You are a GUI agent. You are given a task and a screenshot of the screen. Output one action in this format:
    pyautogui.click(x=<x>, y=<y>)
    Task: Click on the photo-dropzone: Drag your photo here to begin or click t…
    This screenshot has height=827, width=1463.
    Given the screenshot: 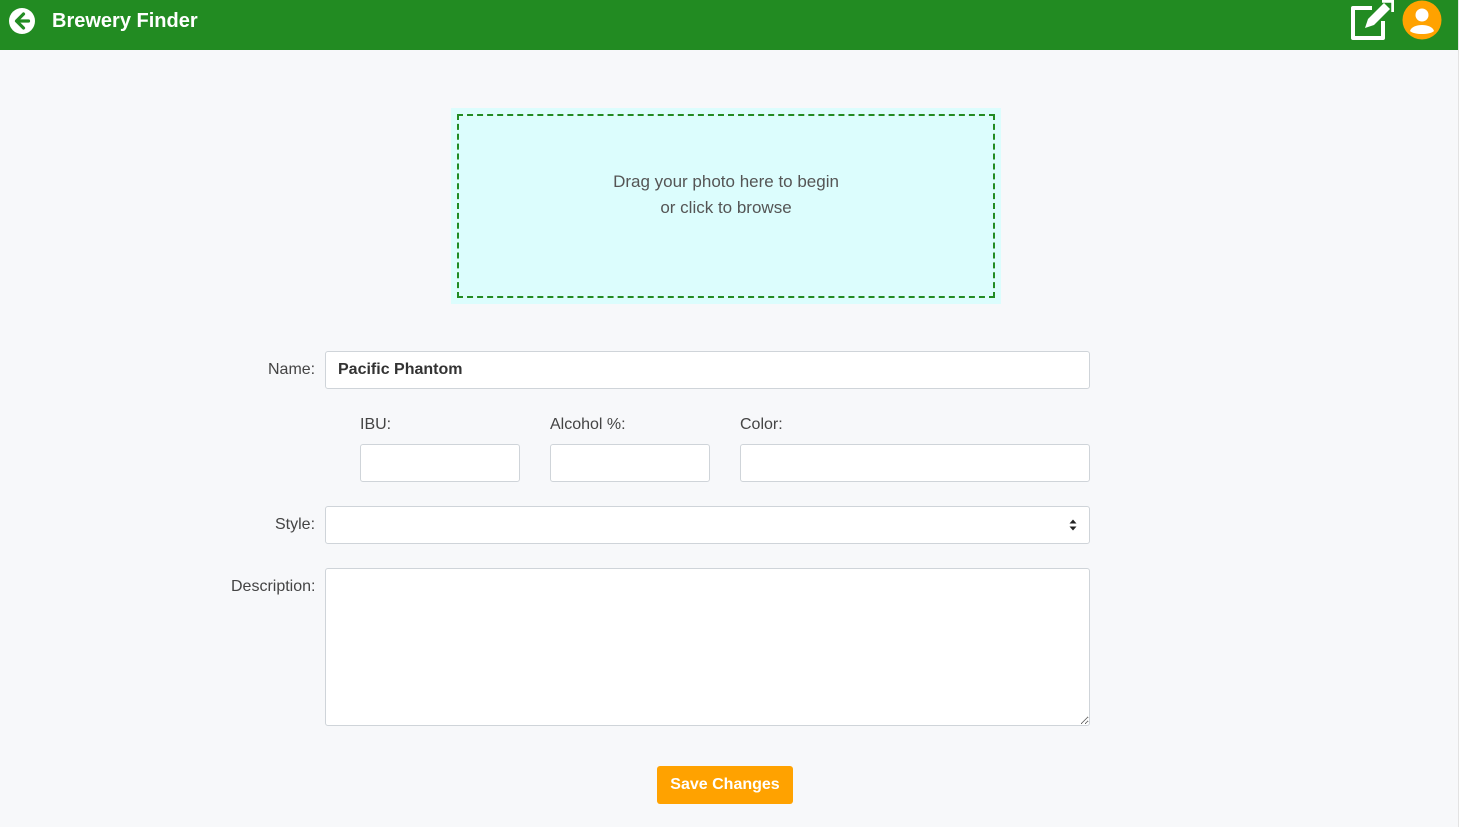 What is the action you would take?
    pyautogui.click(x=726, y=206)
    